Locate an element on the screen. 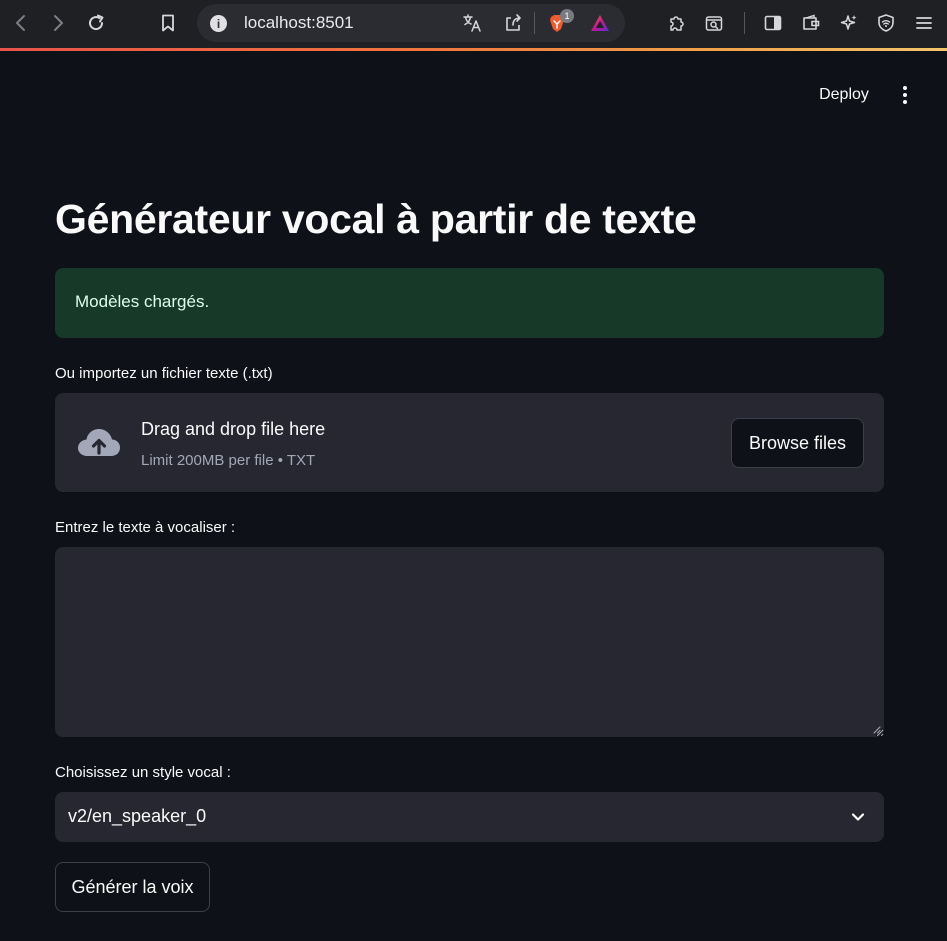 This screenshot has height=941, width=947. share-icon is located at coordinates (513, 23).